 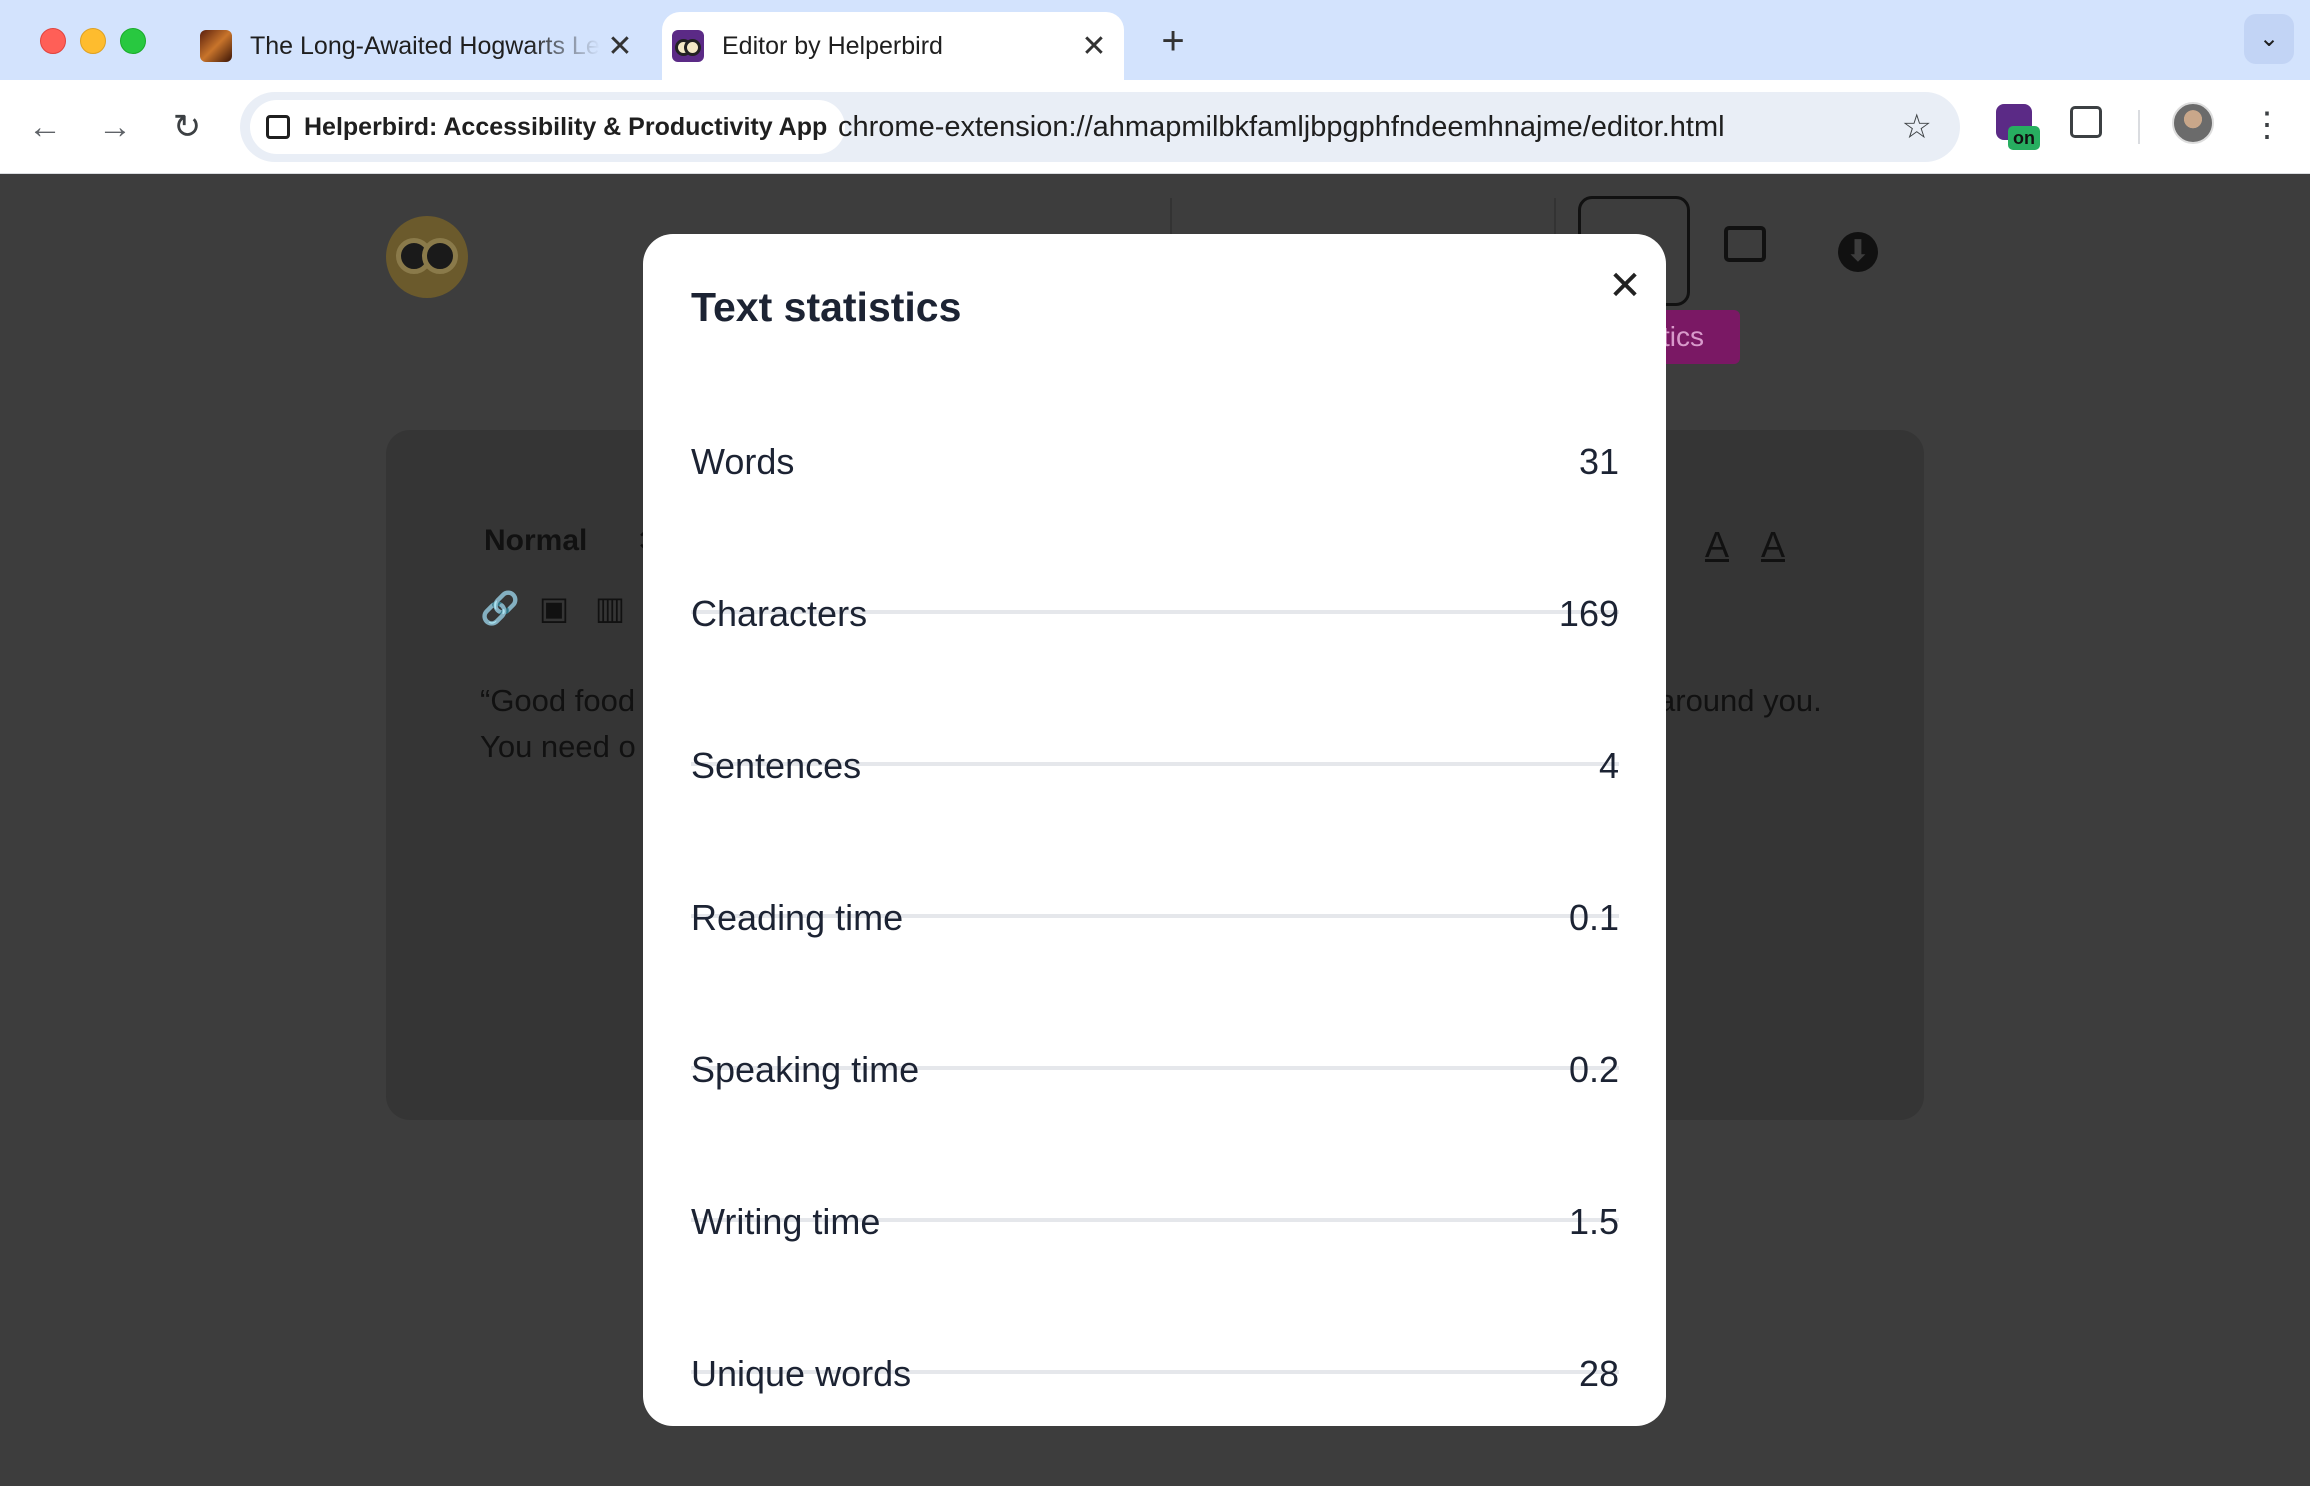 I want to click on helperbird-owl-logo, so click(x=427, y=257).